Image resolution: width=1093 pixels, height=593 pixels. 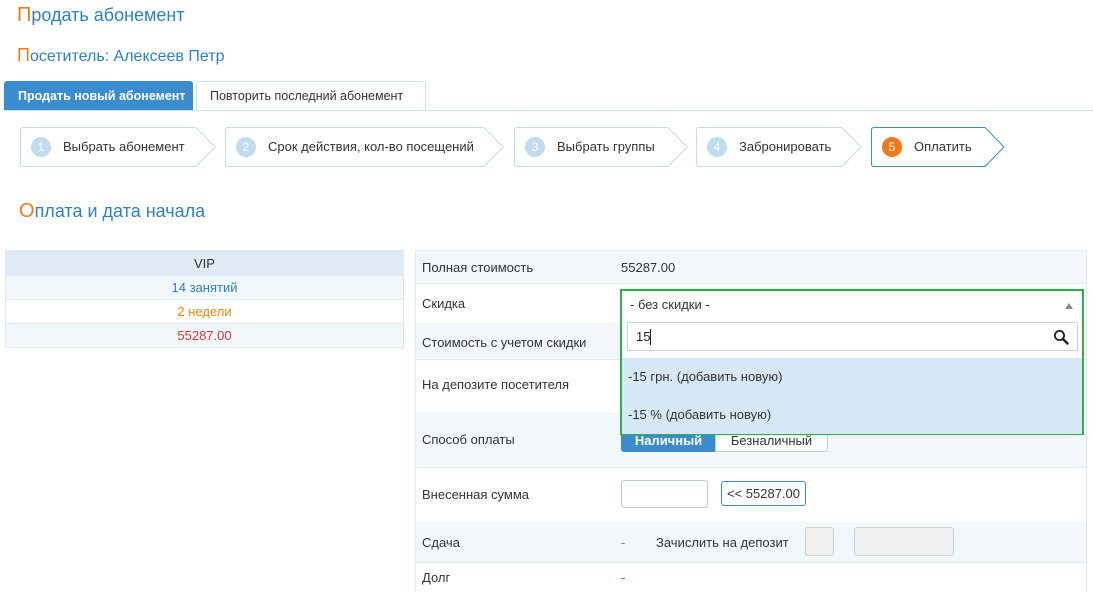 What do you see at coordinates (204, 263) in the screenshot?
I see `subscription-name: VIP` at bounding box center [204, 263].